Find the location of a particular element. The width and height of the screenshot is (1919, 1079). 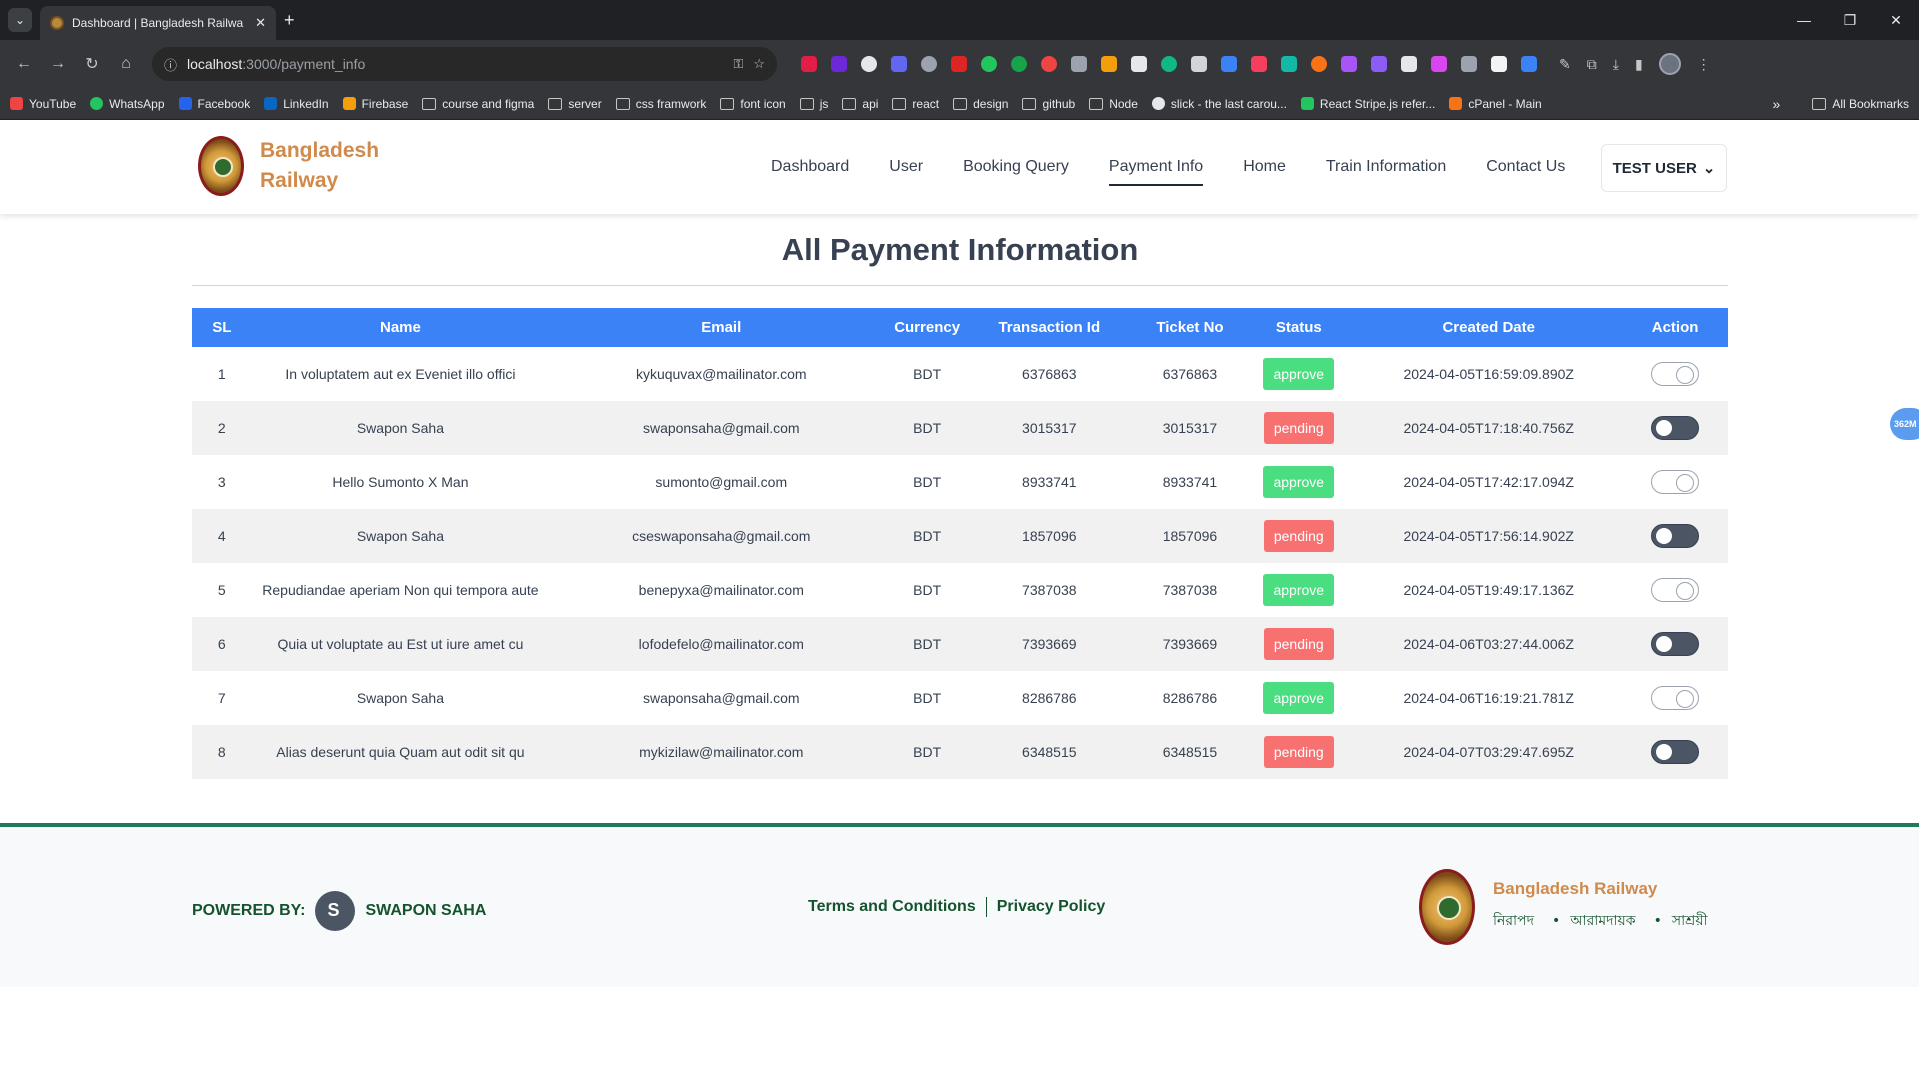

nav-user: User is located at coordinates (906, 170).